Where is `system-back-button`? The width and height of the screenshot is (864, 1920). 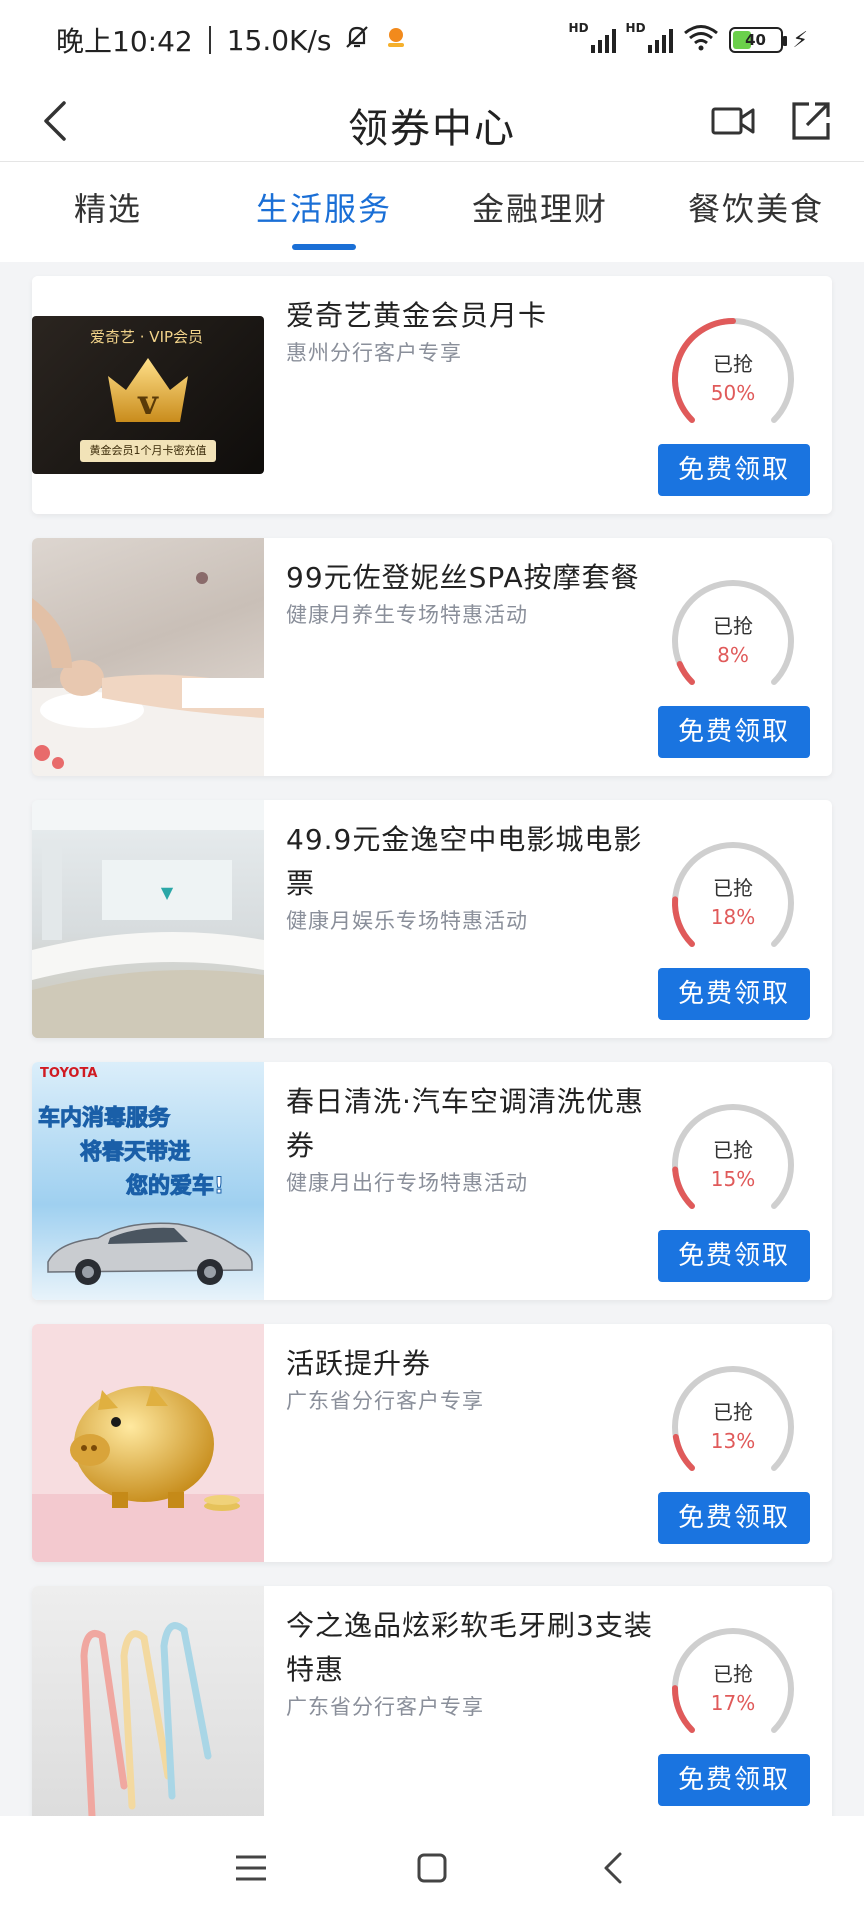
system-back-button is located at coordinates (613, 1868).